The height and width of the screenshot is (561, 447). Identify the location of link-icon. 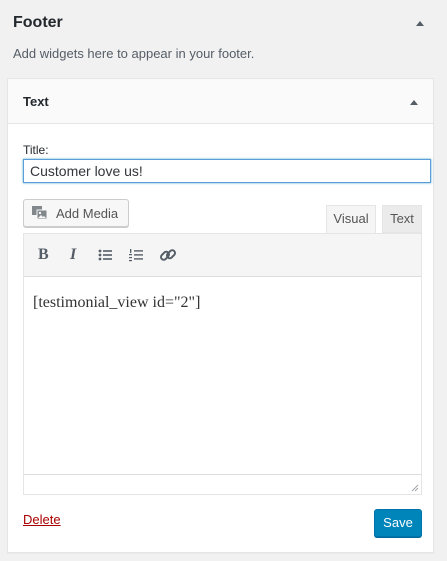
(168, 255).